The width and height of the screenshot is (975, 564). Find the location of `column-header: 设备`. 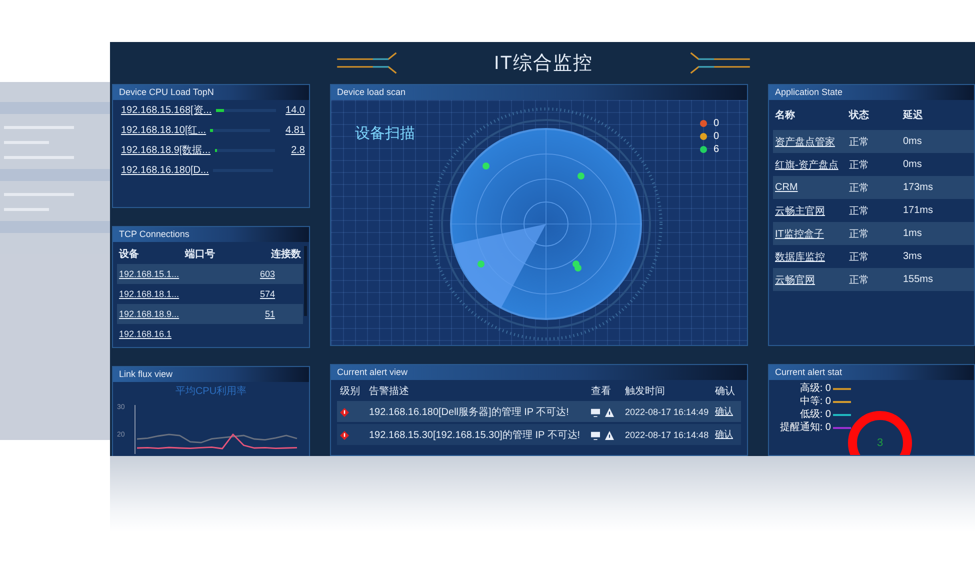

column-header: 设备 is located at coordinates (129, 254).